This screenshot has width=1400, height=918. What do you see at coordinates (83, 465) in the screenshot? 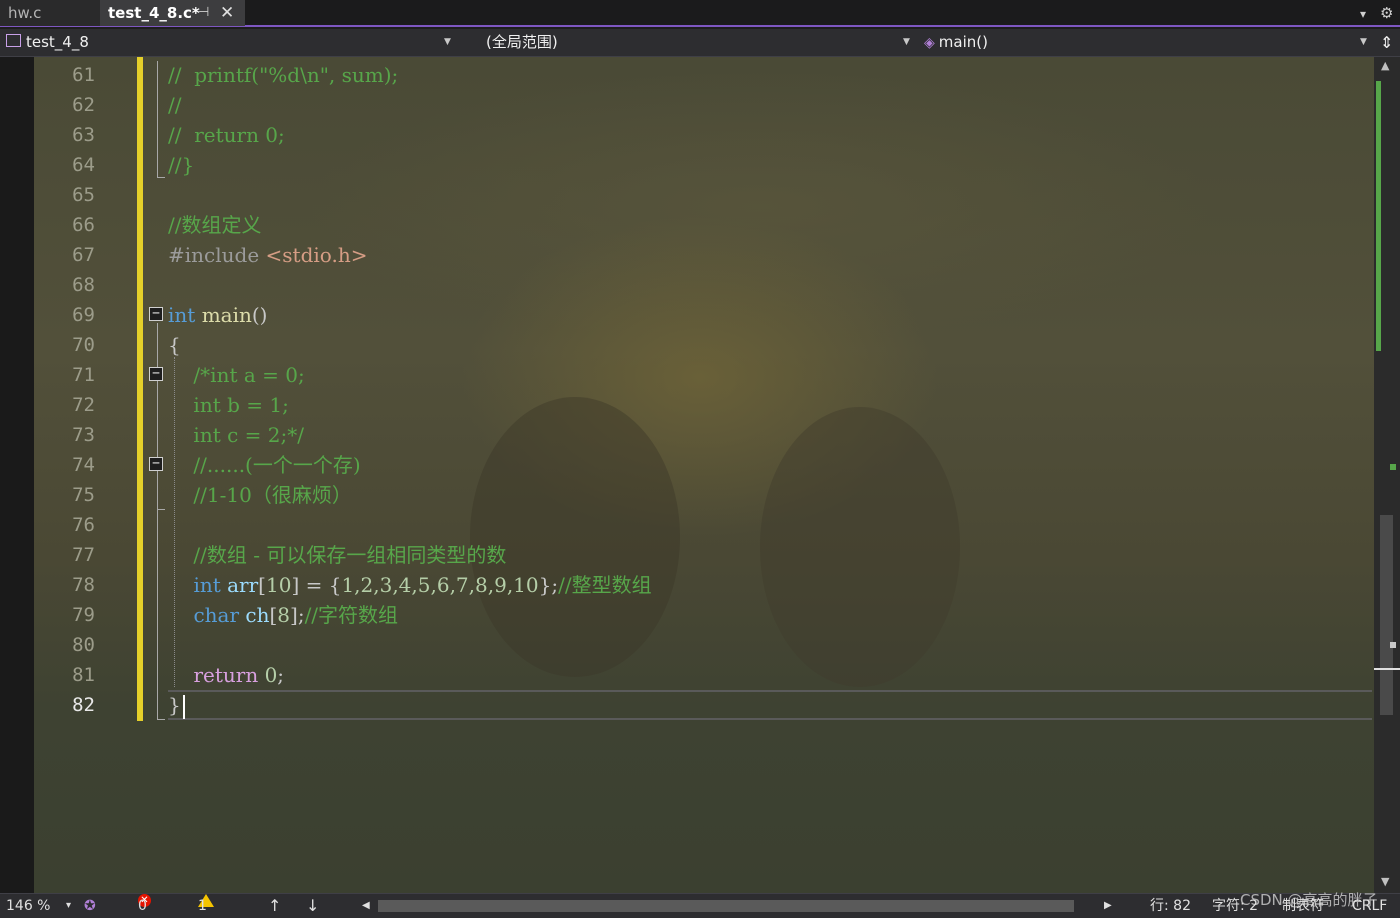
I see `line-number: 74` at bounding box center [83, 465].